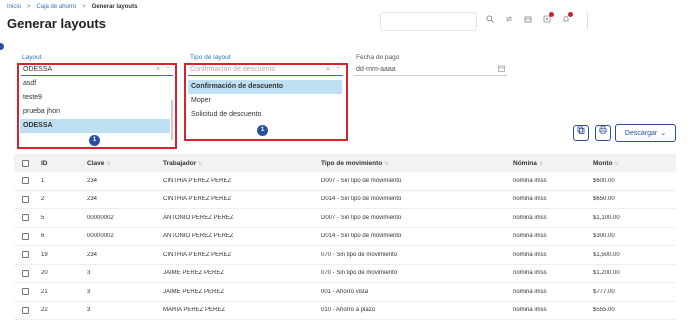  I want to click on cell-movimiento: 010 - Ahorro a plazo, so click(348, 310).